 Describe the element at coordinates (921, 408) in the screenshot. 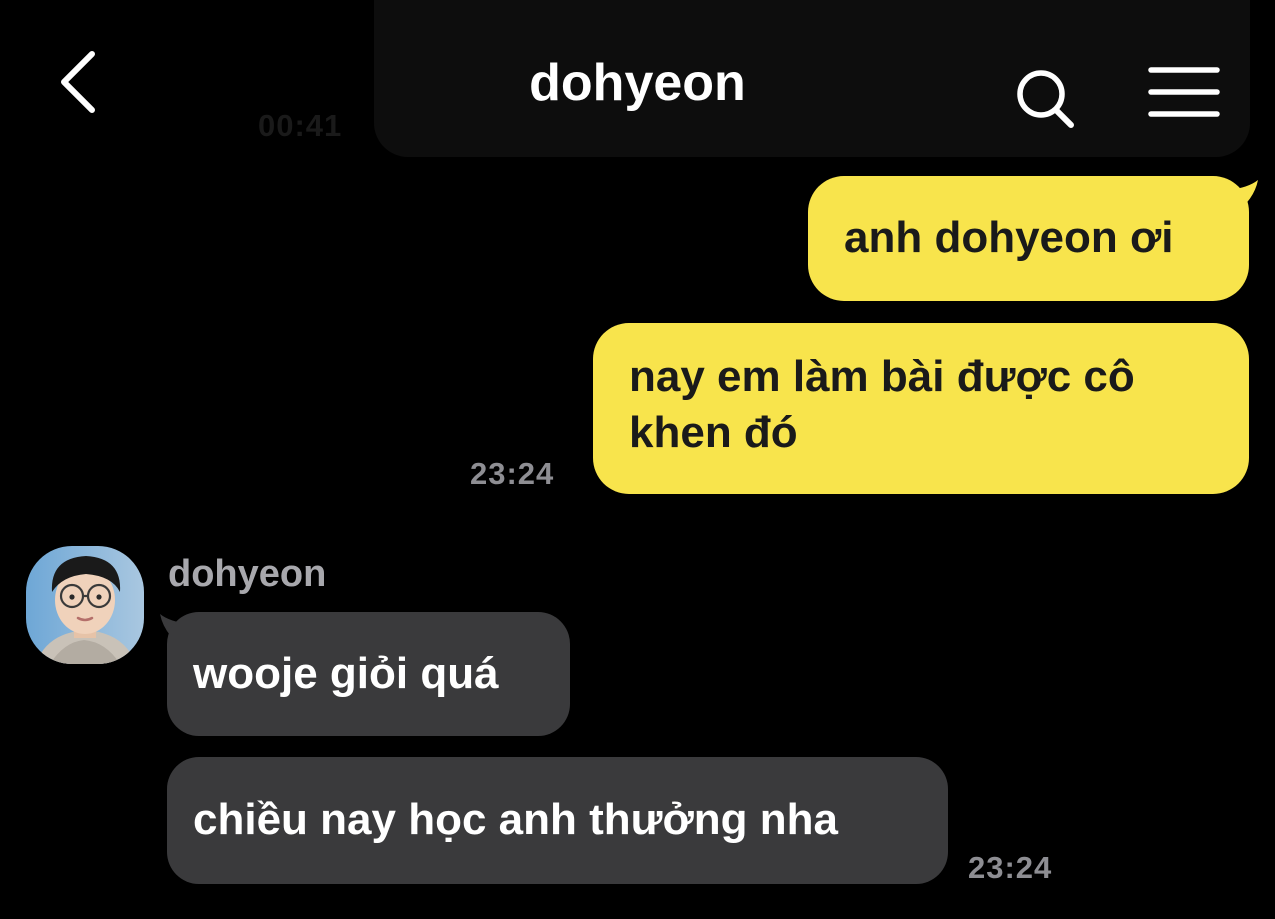

I see `message-bubble-outgoing: nay em làm bài được cô khen đó` at that location.